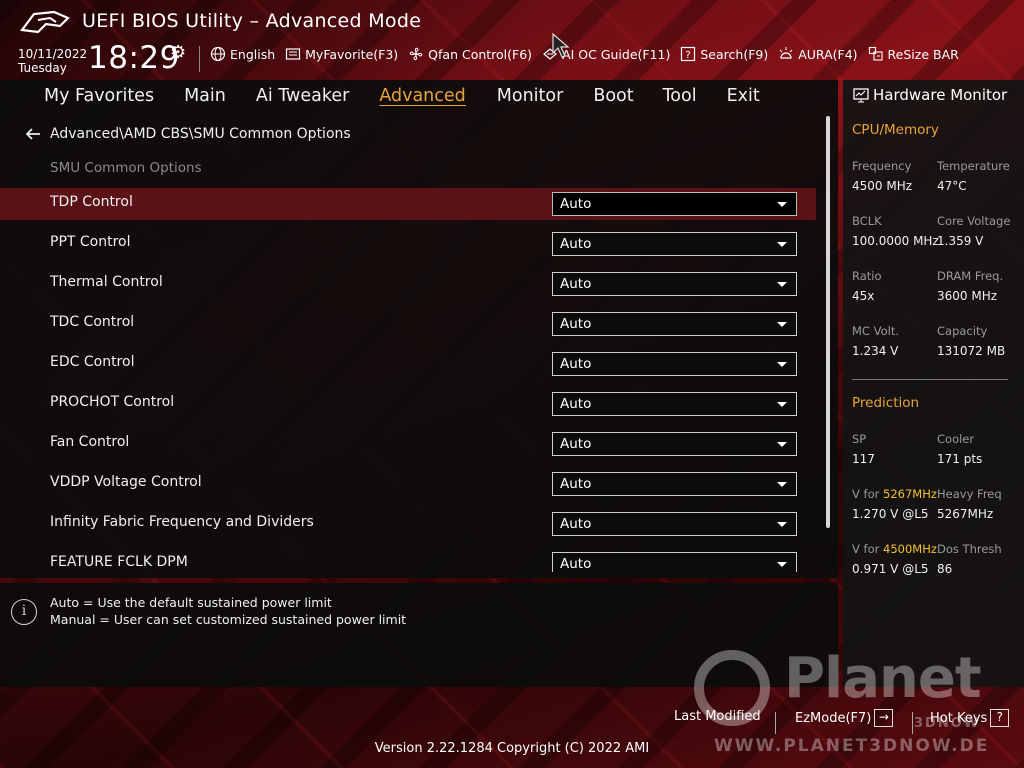 The height and width of the screenshot is (768, 1024). I want to click on aura-button: AURA(F4), so click(818, 54).